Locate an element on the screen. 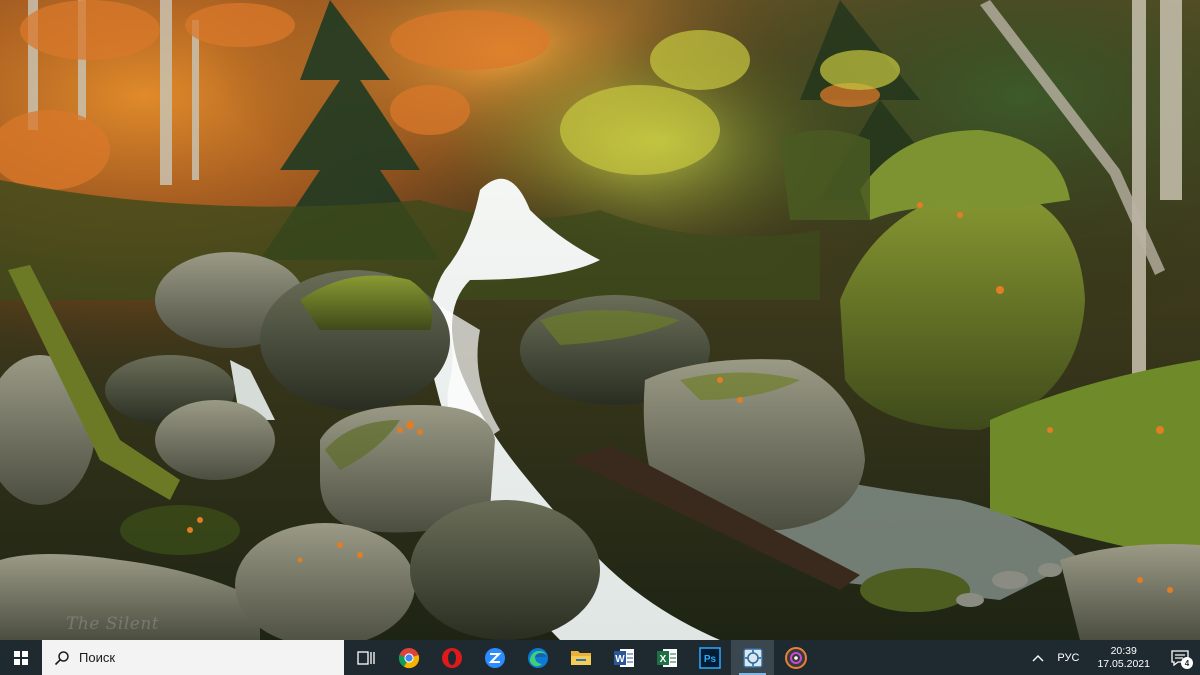  task-view-button is located at coordinates (365, 657).